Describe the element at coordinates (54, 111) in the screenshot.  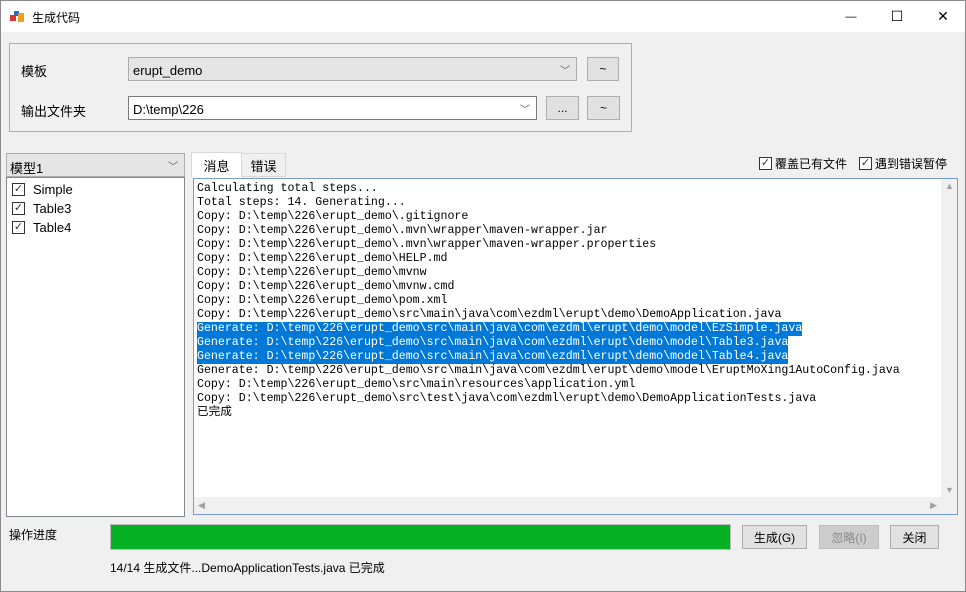
I see `output-folder-label: 输出文件夹` at that location.